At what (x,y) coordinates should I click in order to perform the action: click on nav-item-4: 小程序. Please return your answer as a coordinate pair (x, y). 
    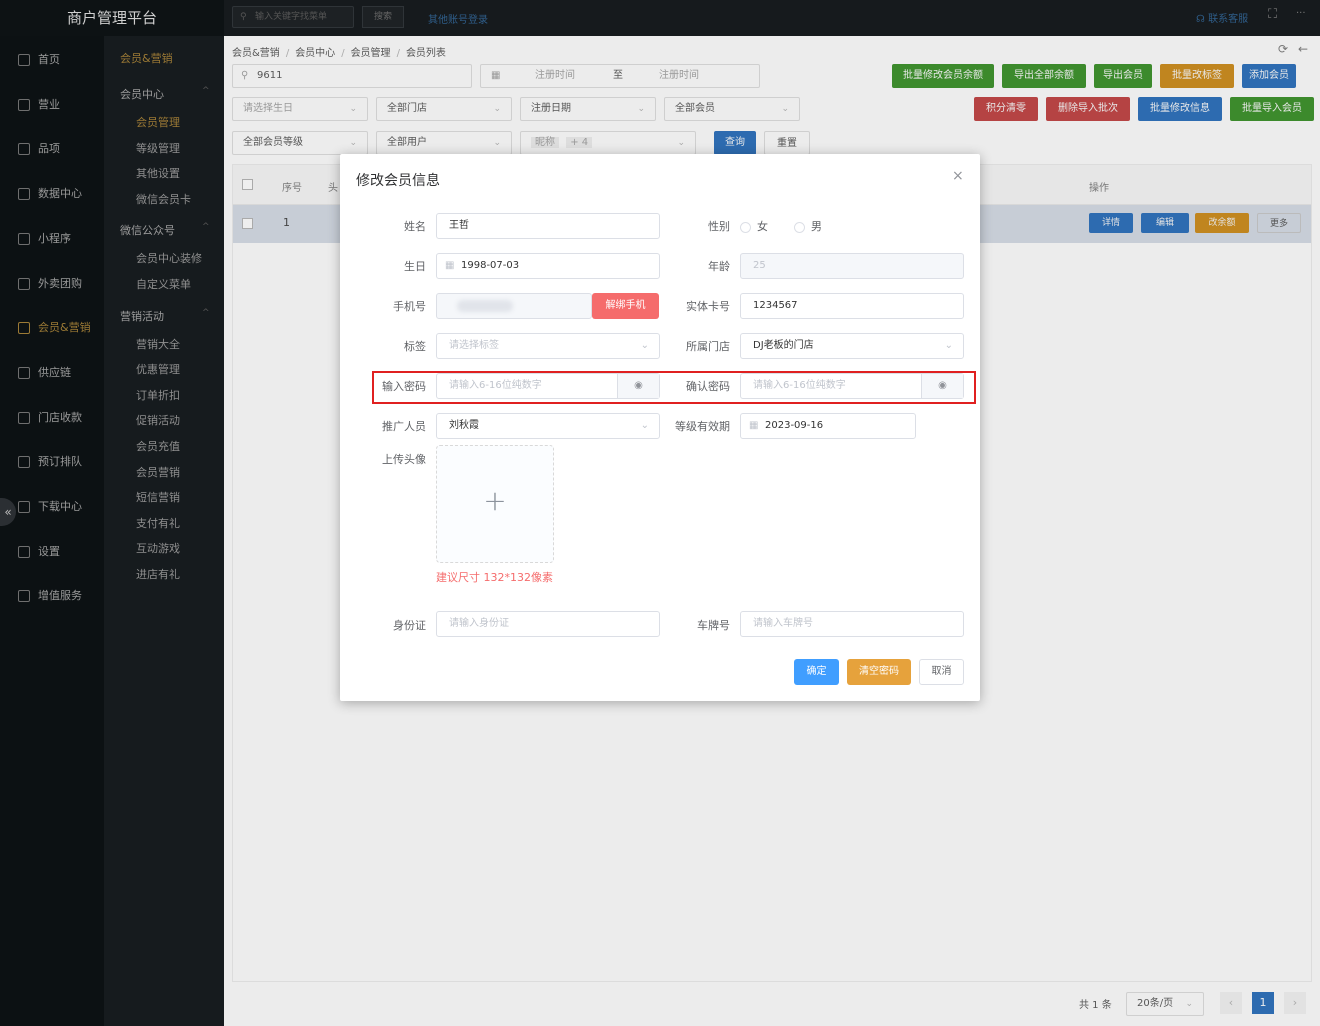
    Looking at the image, I should click on (52, 239).